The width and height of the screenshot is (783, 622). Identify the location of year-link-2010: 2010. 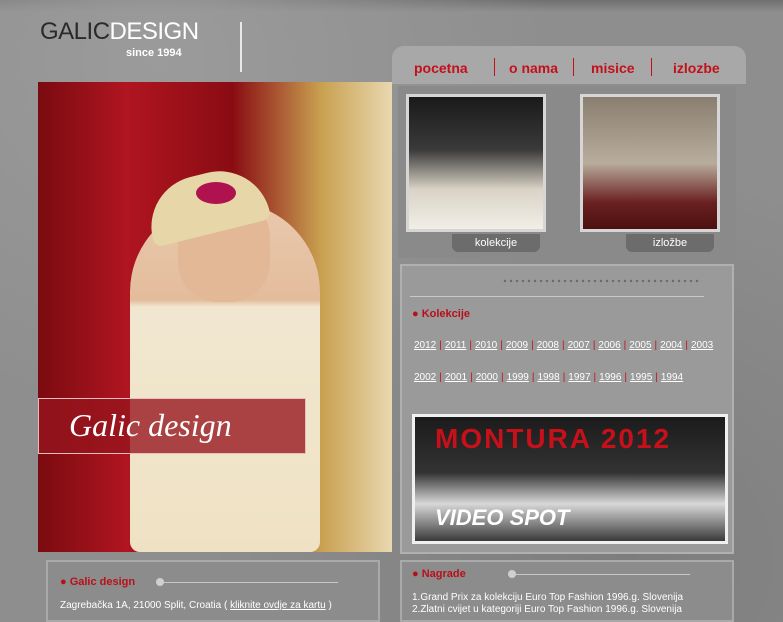
(486, 345).